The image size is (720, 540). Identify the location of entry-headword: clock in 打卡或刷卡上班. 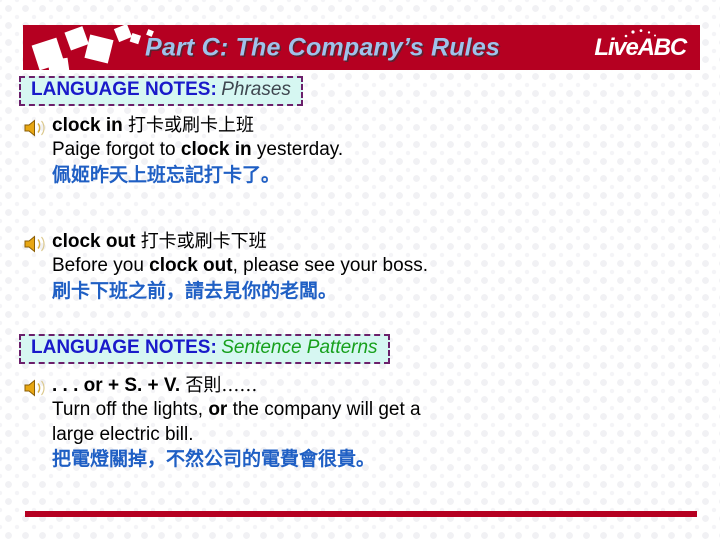
(197, 126).